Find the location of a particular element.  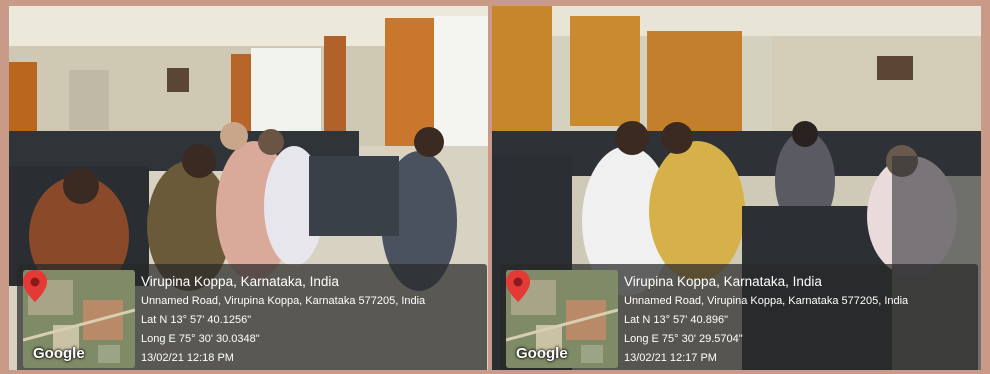

longitude-line: Long E 75° 30' 30.0348" is located at coordinates (200, 339).